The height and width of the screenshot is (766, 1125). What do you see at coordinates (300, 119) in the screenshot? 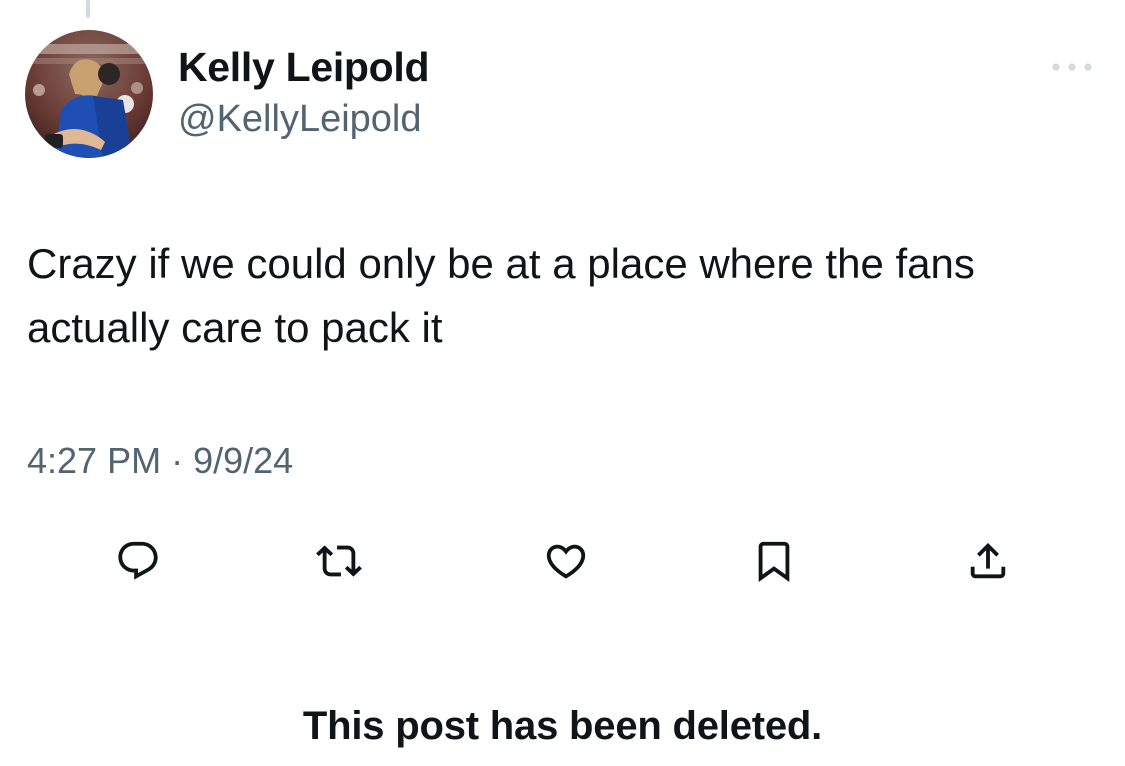
I see `author-handle: @KellyLeipold` at bounding box center [300, 119].